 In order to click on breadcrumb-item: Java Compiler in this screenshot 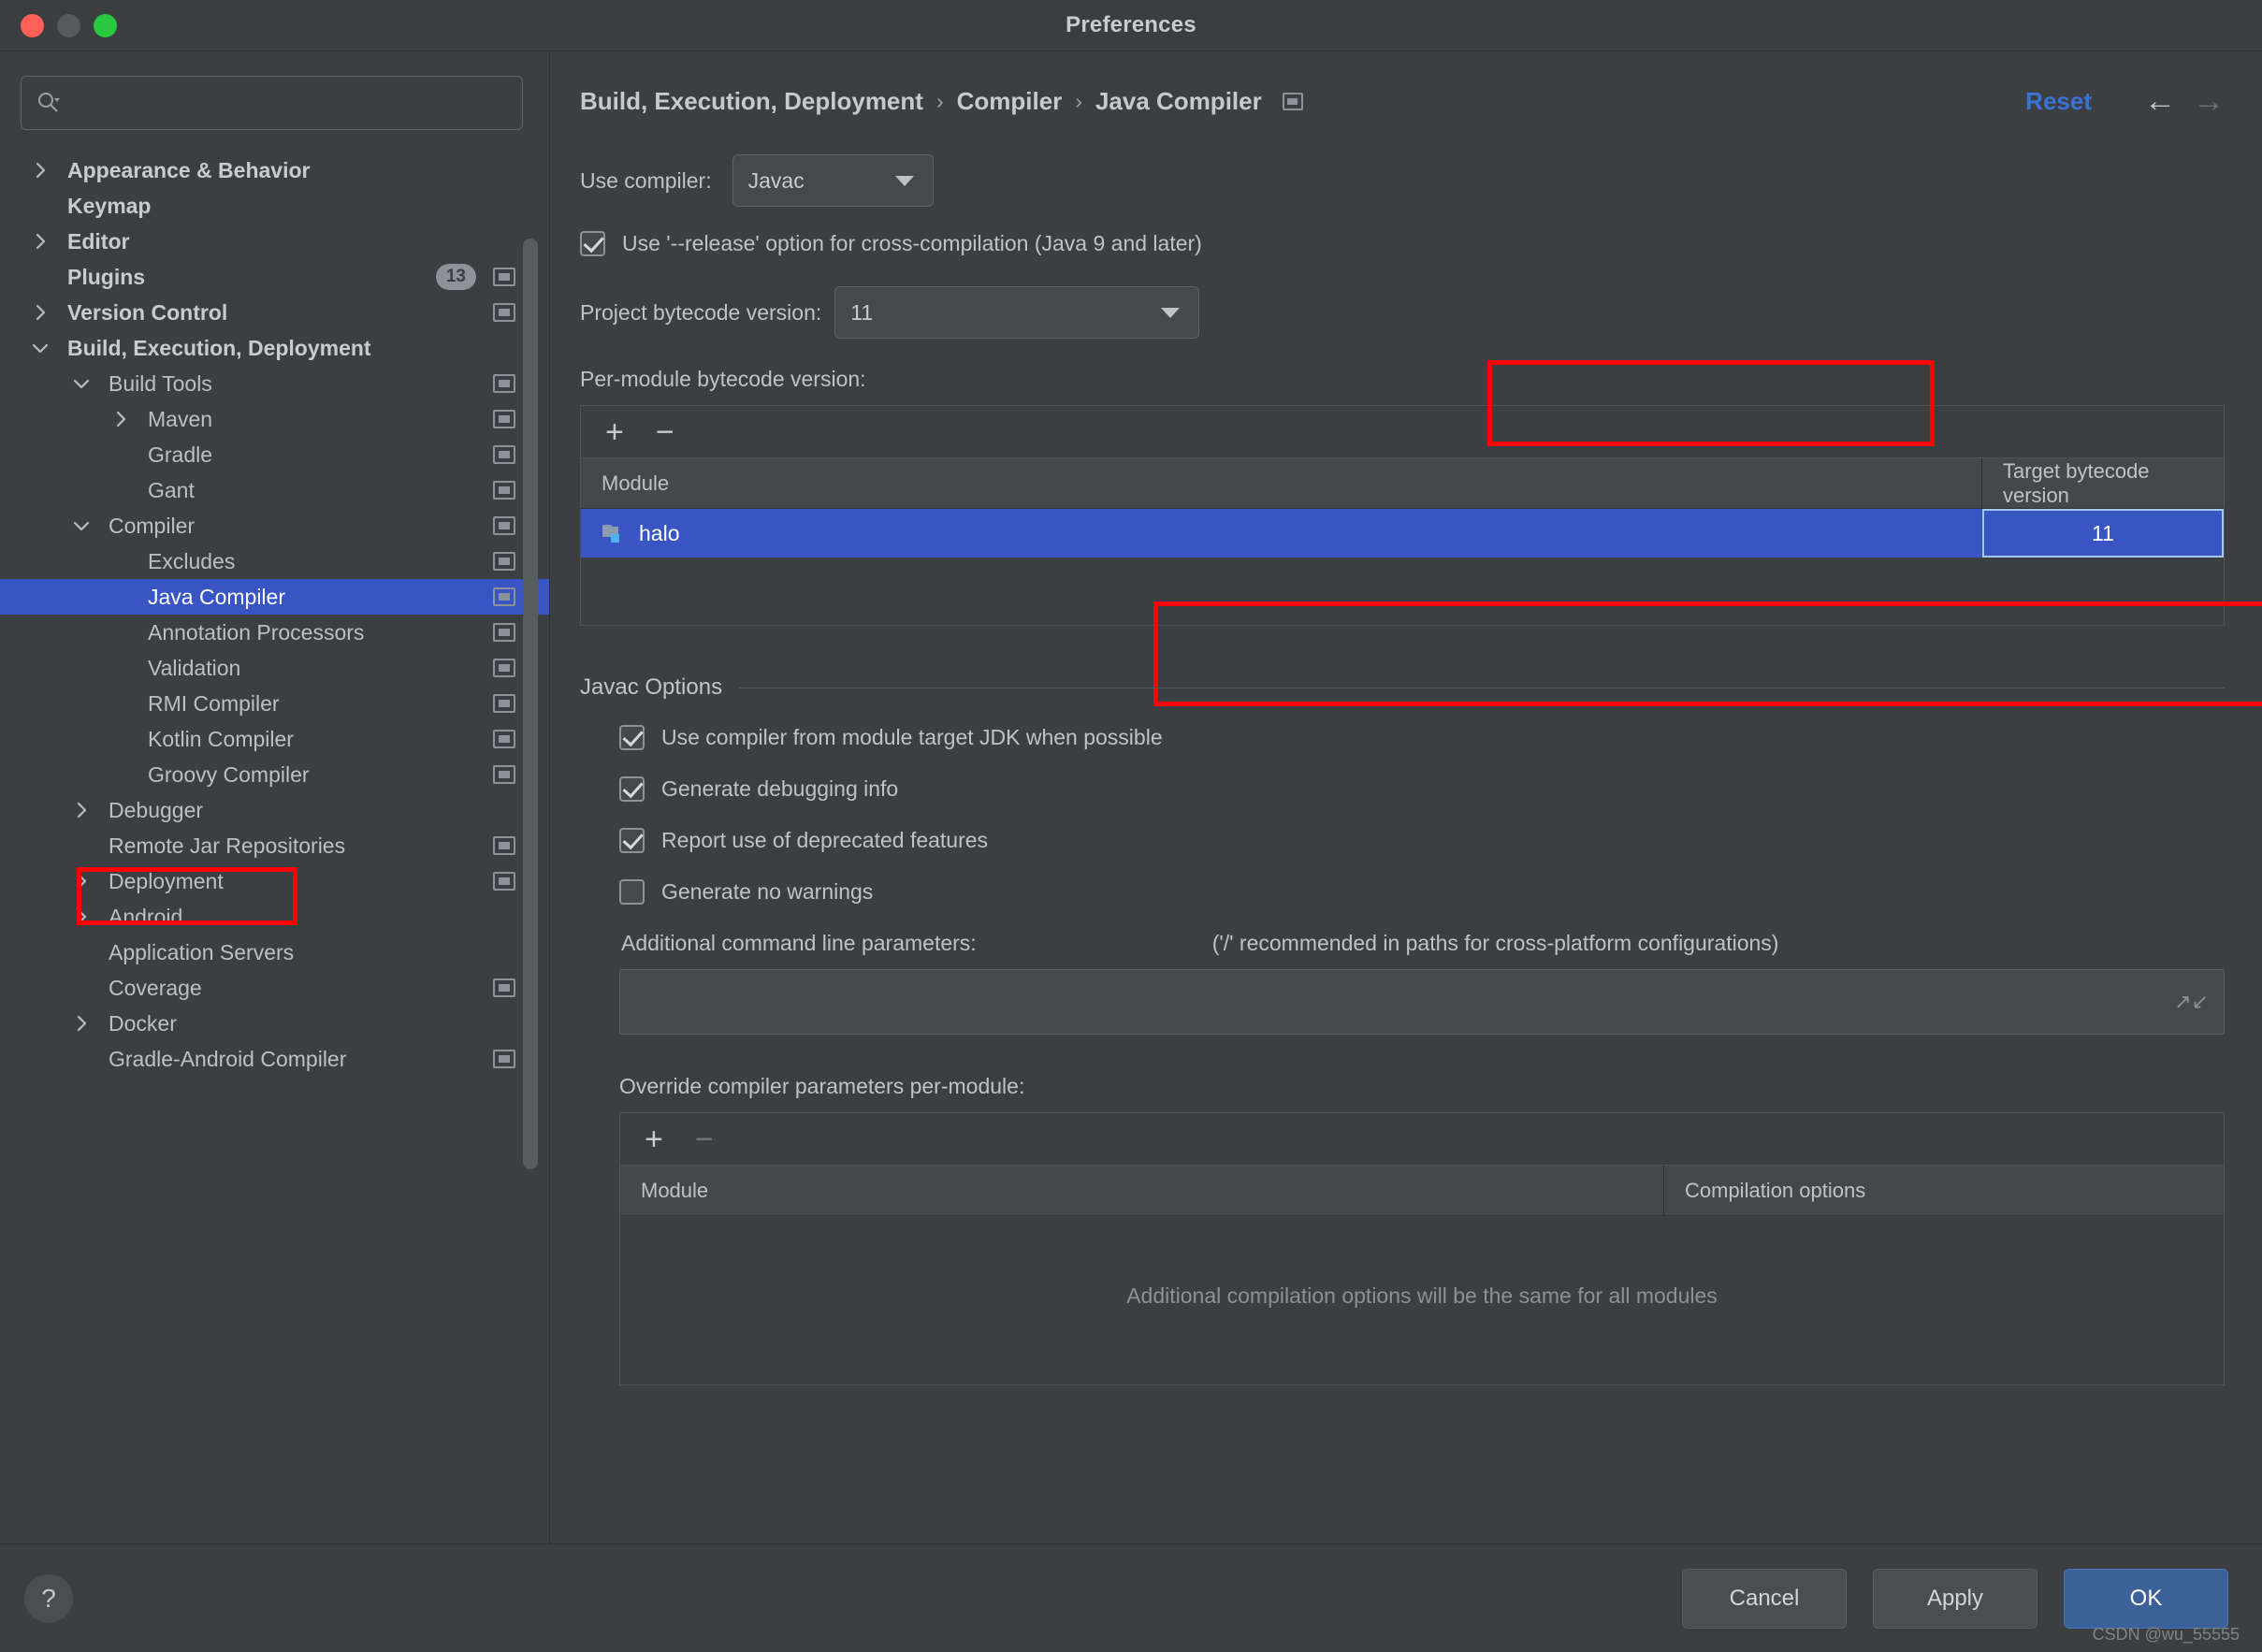, I will do `click(1178, 101)`.